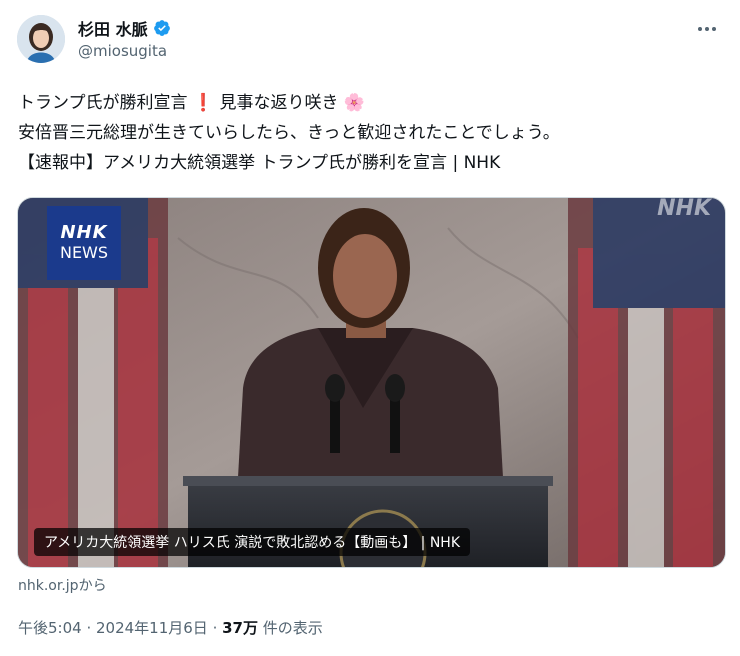  What do you see at coordinates (368, 103) in the screenshot?
I see `post-line-1: トランプ氏が勝利宣言 ❗ 見事な返り咲き 🌸` at bounding box center [368, 103].